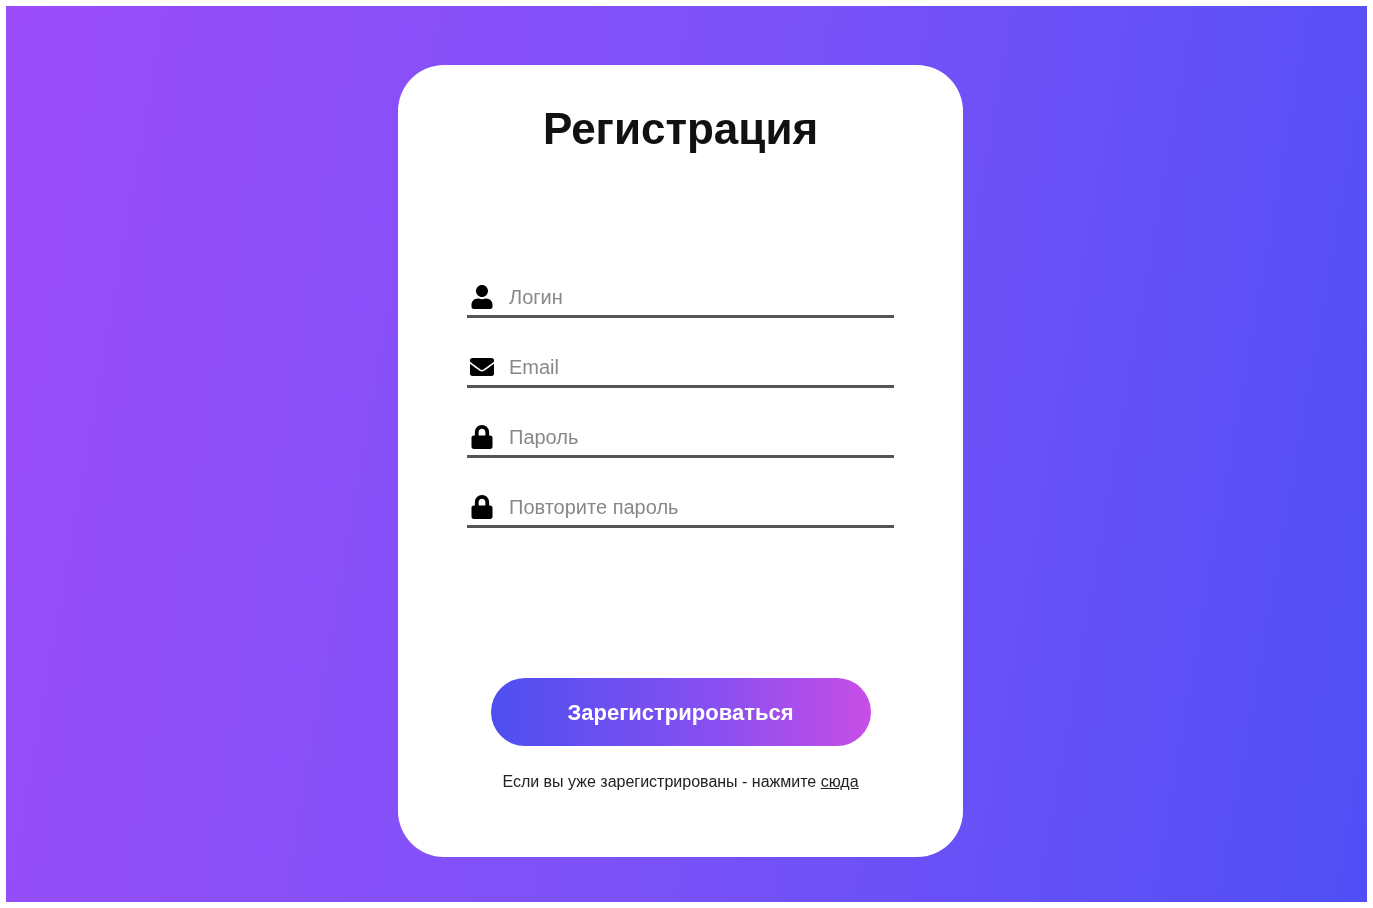 The width and height of the screenshot is (1373, 908). I want to click on input-field: Повторите пароль, so click(701, 506).